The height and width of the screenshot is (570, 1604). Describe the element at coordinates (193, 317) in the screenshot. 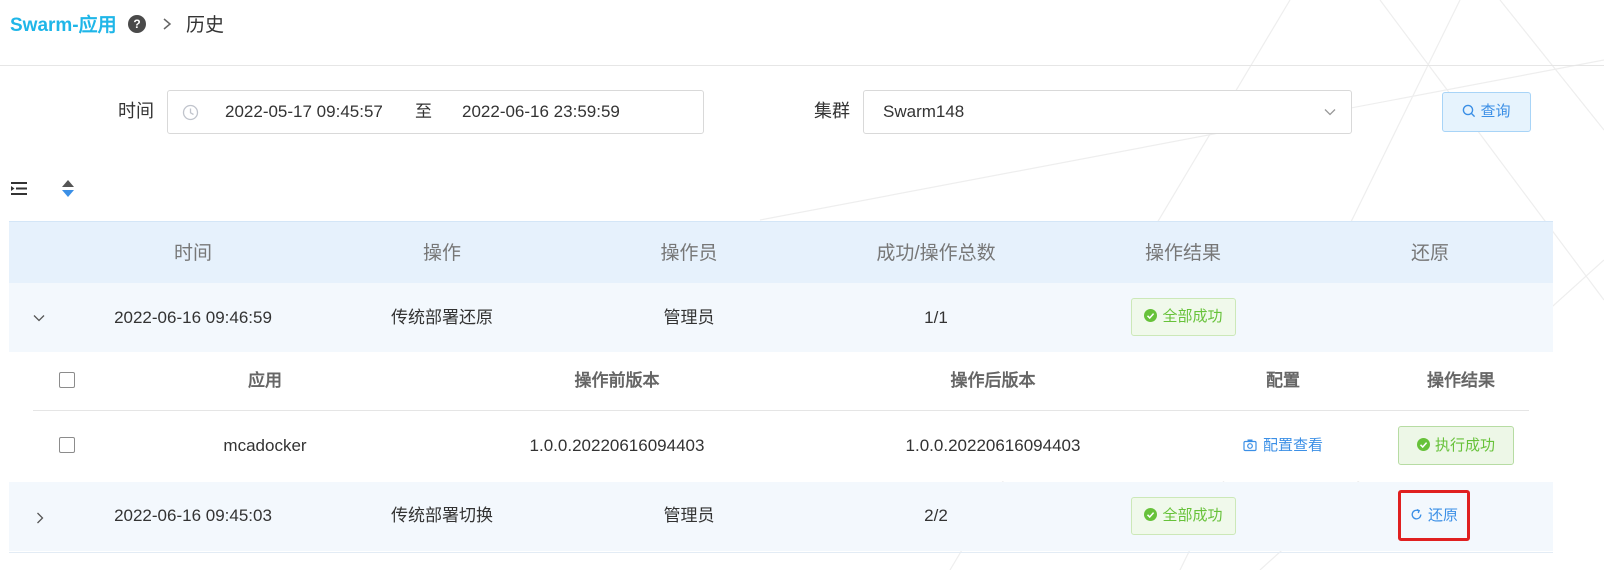

I see `row-time: 2022-06-16 09:46:59` at that location.